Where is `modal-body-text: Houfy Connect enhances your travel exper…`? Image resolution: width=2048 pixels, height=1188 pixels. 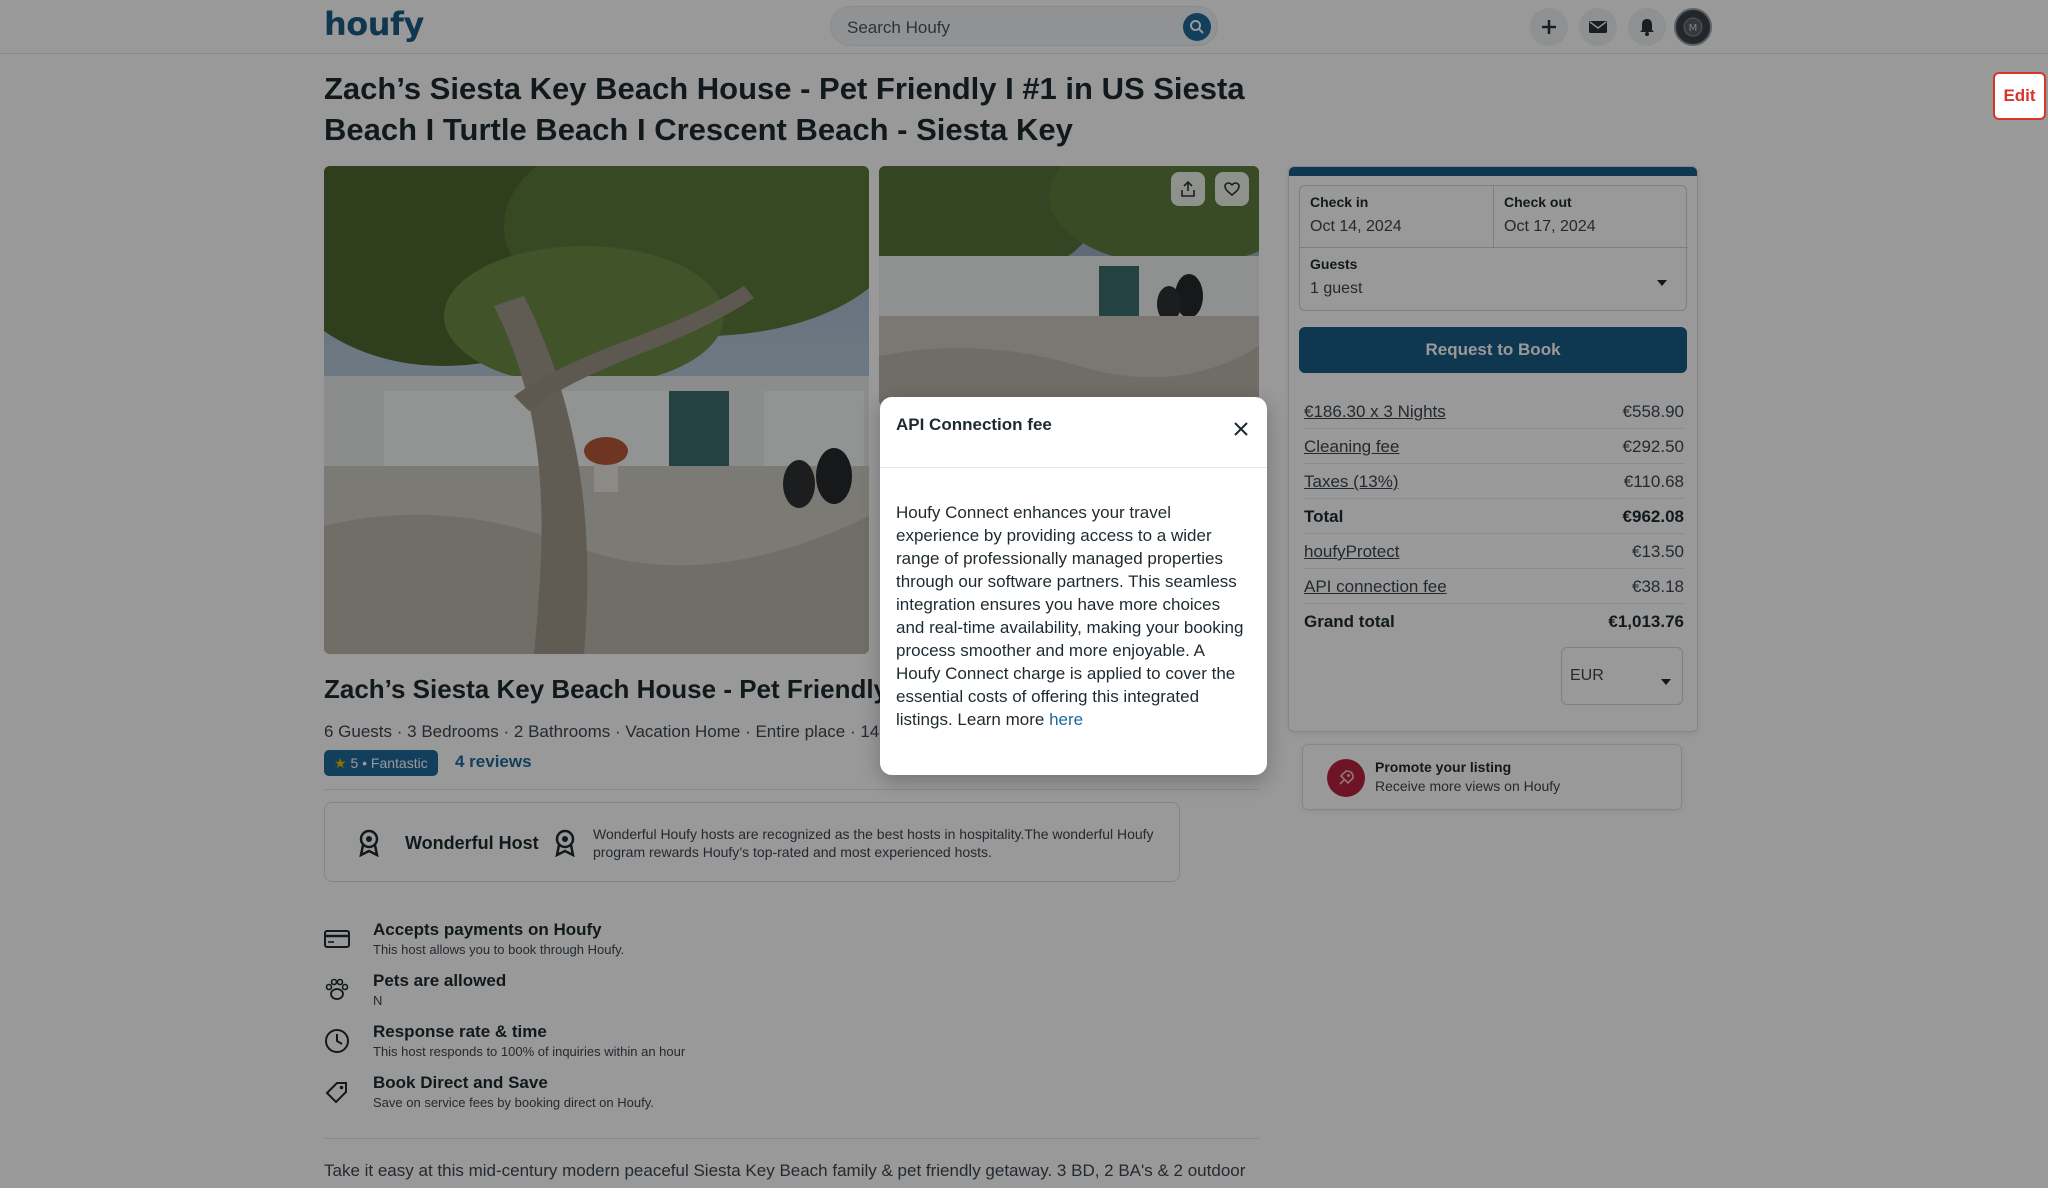 modal-body-text: Houfy Connect enhances your travel exper… is located at coordinates (1070, 616).